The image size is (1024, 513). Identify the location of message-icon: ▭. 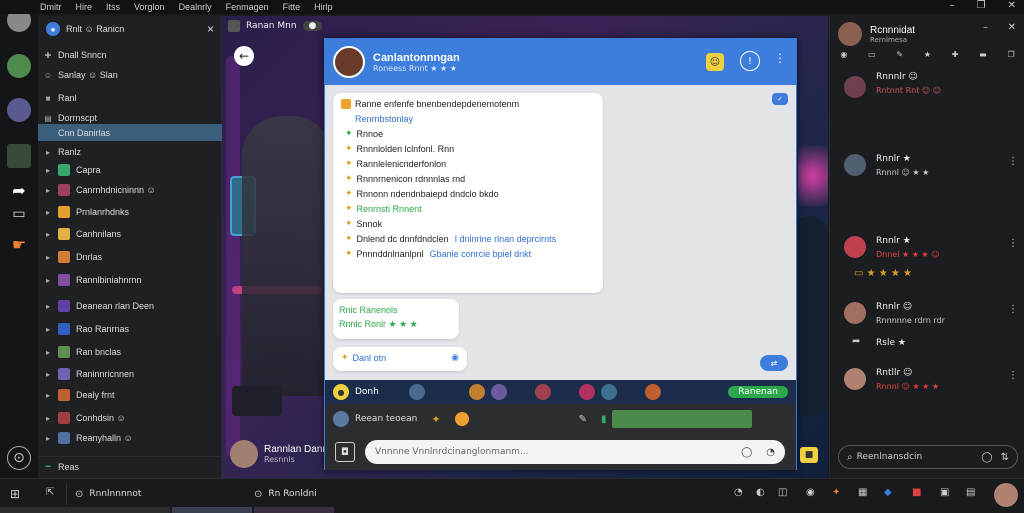
(19, 214).